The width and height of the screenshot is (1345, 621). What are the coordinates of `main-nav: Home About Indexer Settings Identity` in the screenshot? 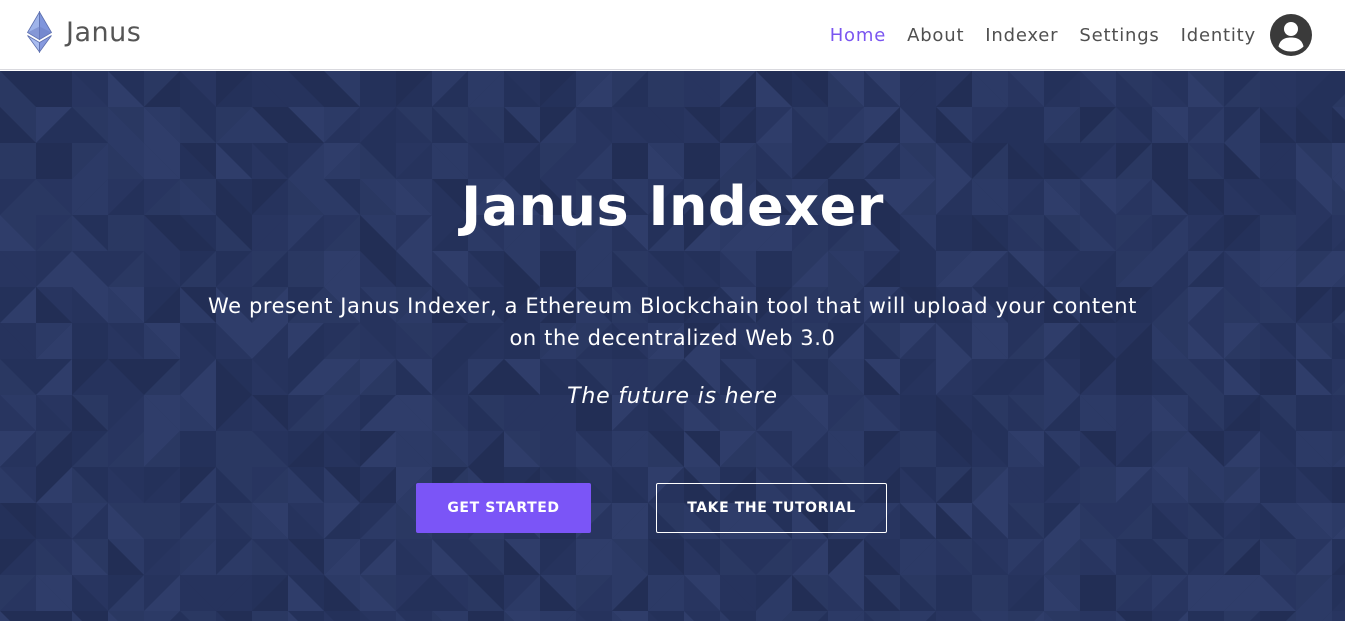 It's located at (1043, 35).